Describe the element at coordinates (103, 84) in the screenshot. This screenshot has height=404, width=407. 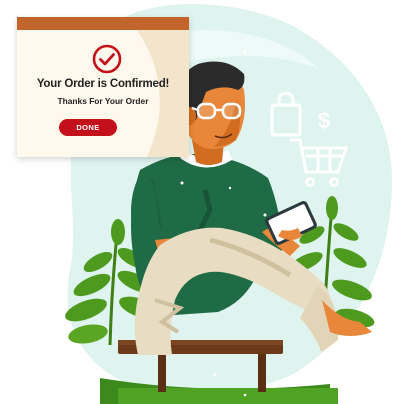
I see `dialog-title: Your Order is Confirmed!` at that location.